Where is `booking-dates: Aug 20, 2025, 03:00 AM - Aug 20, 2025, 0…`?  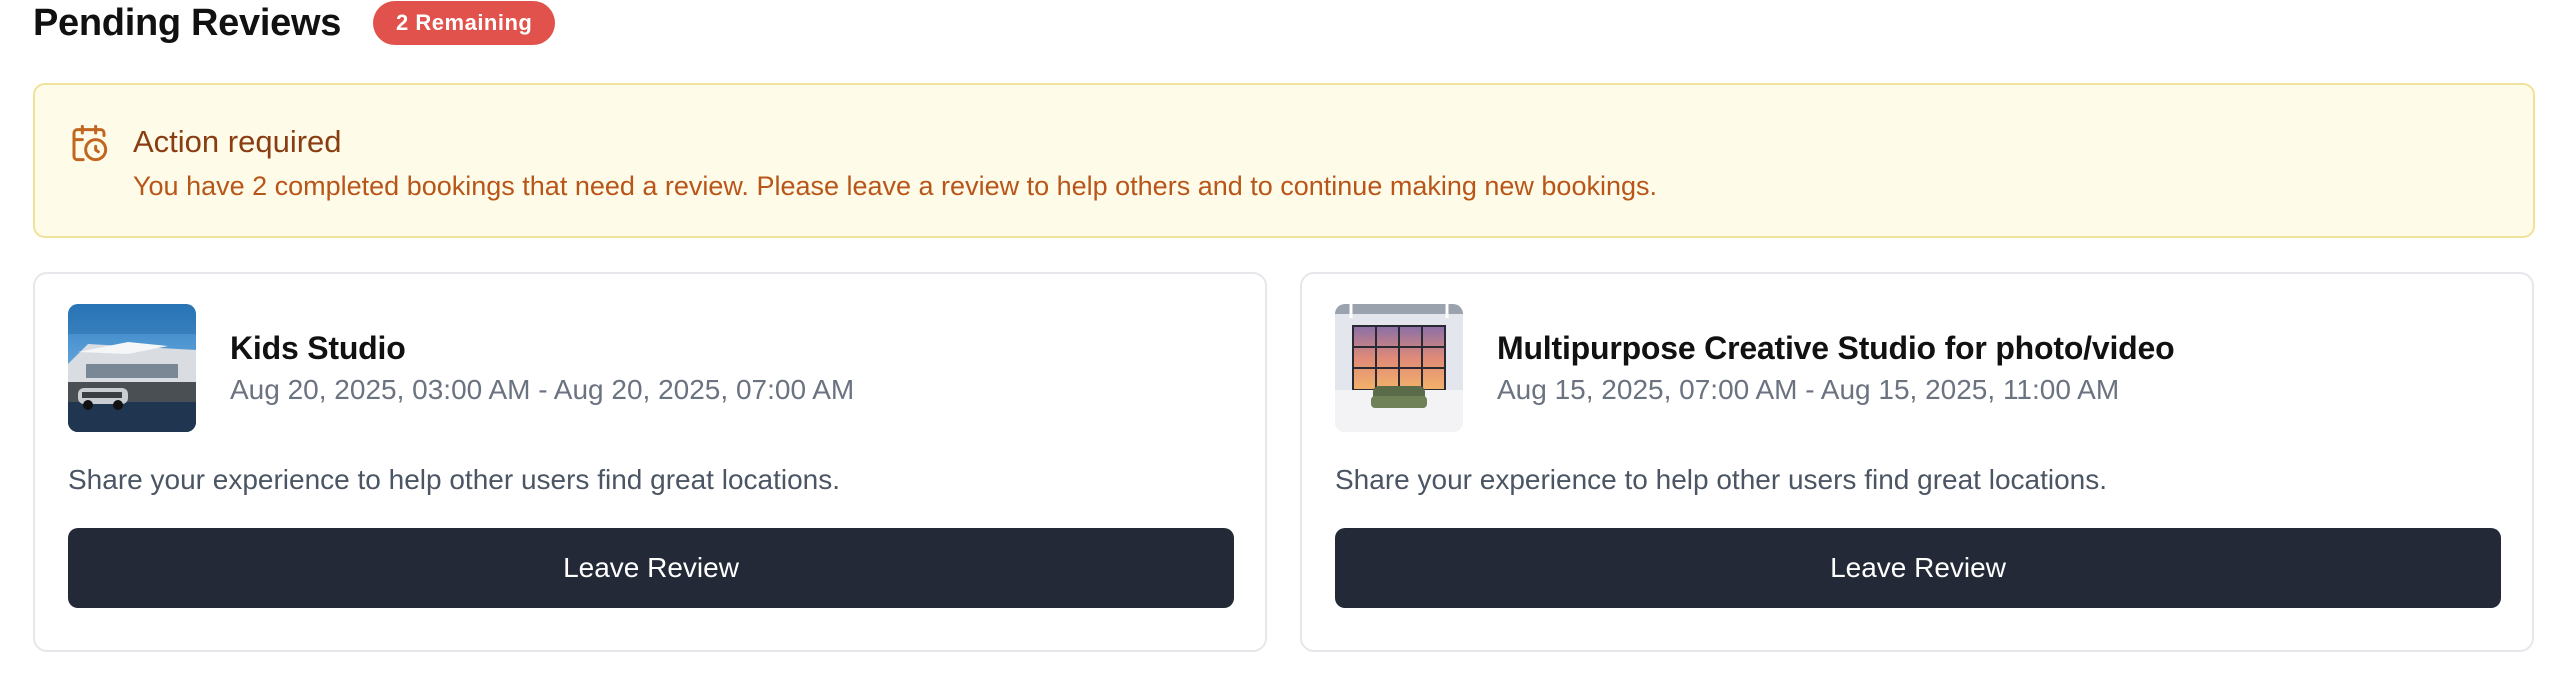
booking-dates: Aug 20, 2025, 03:00 AM - Aug 20, 2025, 0… is located at coordinates (542, 389).